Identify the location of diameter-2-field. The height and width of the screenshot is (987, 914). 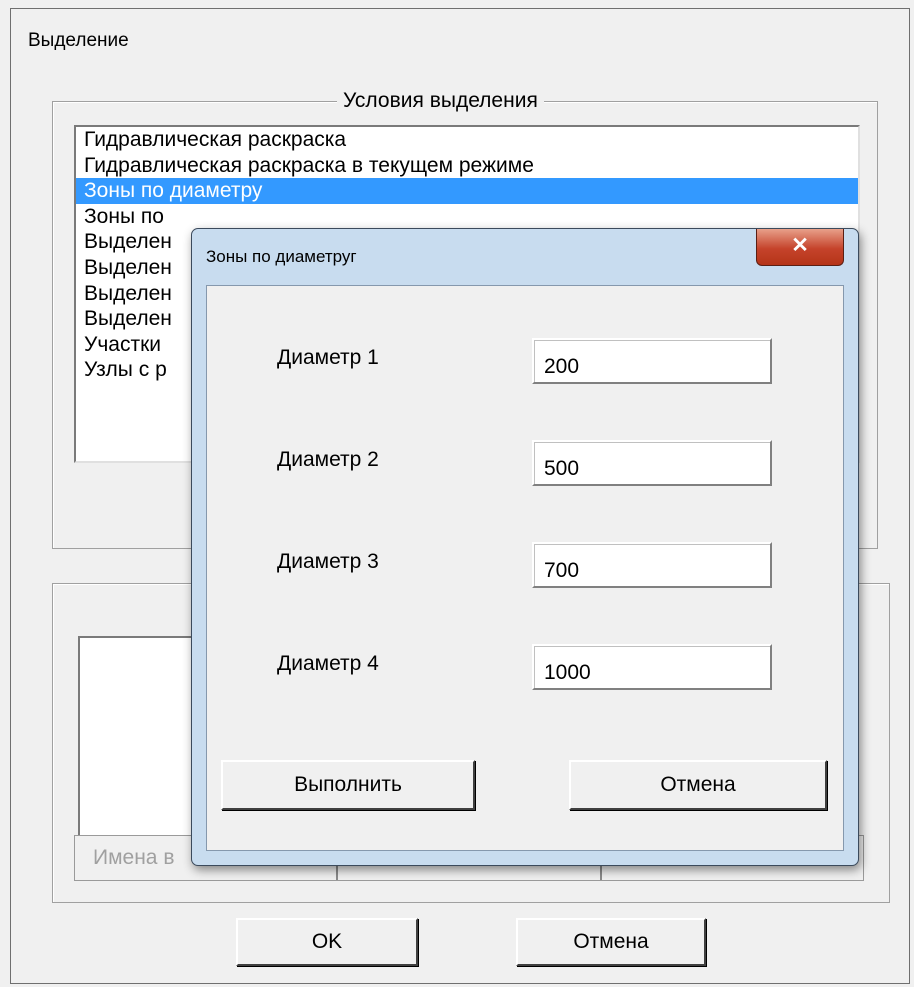
(652, 463).